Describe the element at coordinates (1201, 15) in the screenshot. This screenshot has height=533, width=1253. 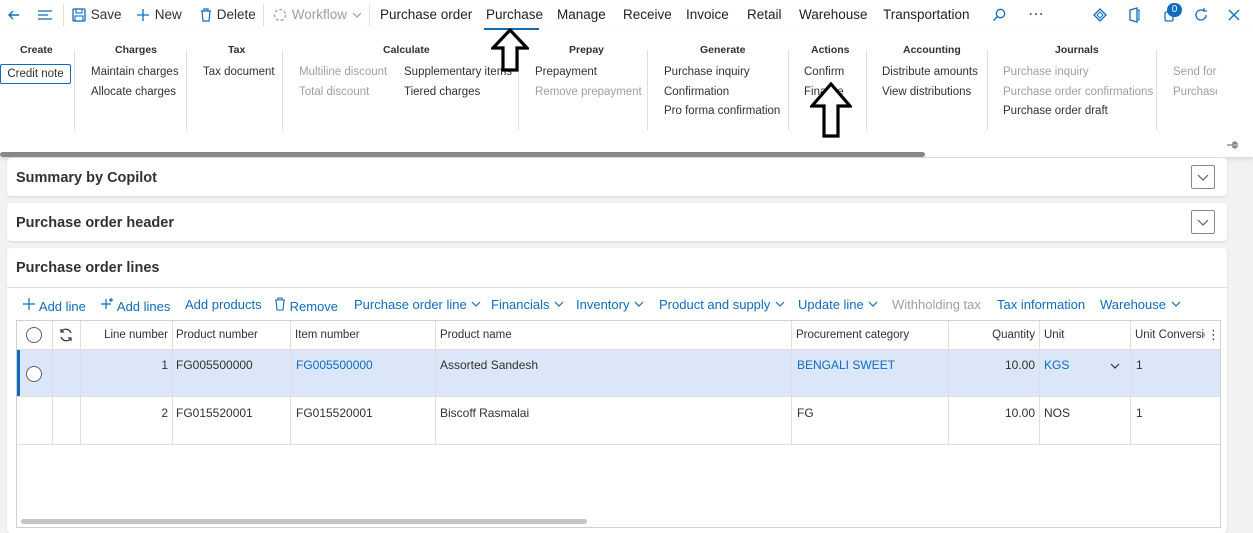
I see `refresh-icon` at that location.